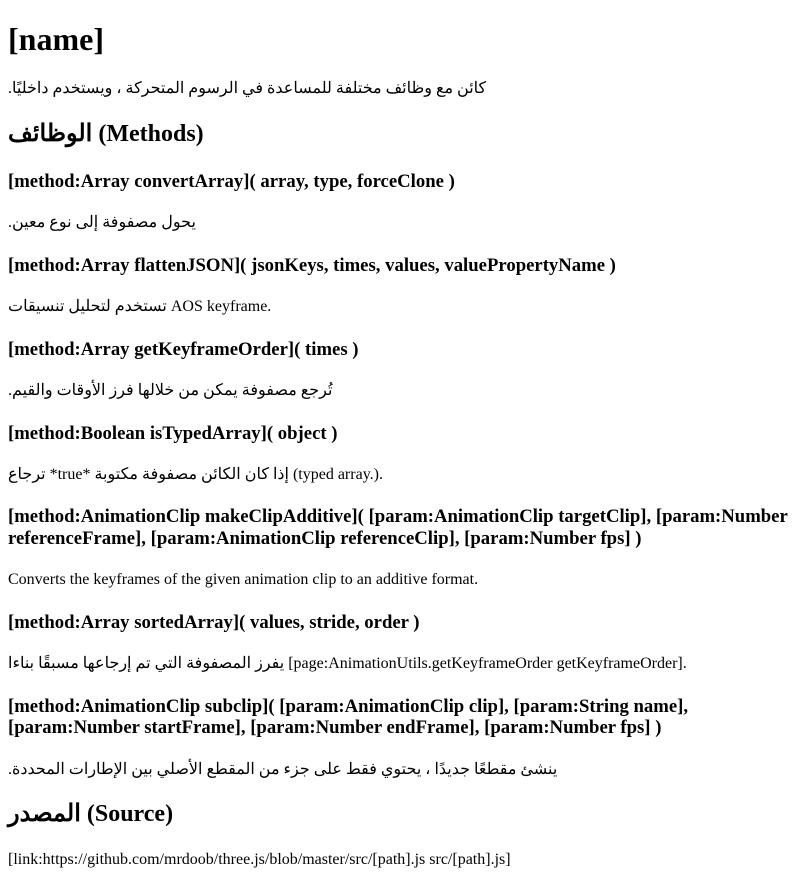 Image resolution: width=800 pixels, height=890 pixels. I want to click on methods-heading: الوظائف (Methods), so click(106, 134).